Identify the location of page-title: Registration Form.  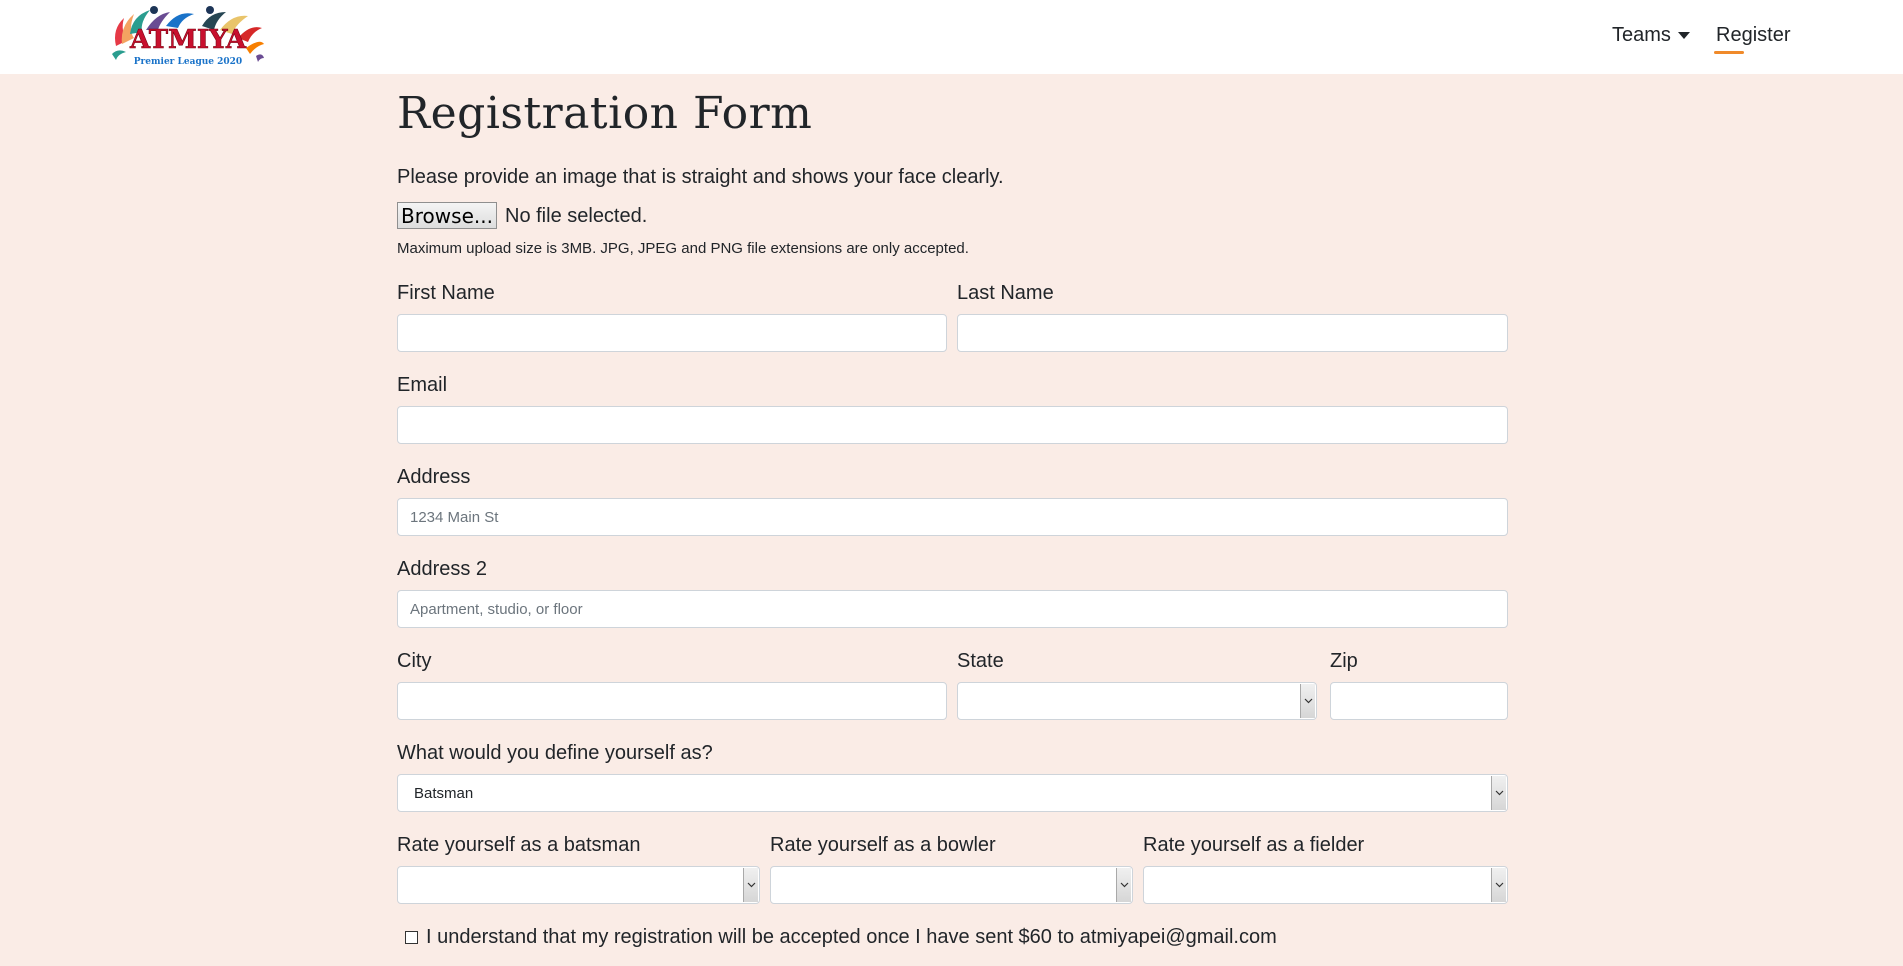
(605, 113).